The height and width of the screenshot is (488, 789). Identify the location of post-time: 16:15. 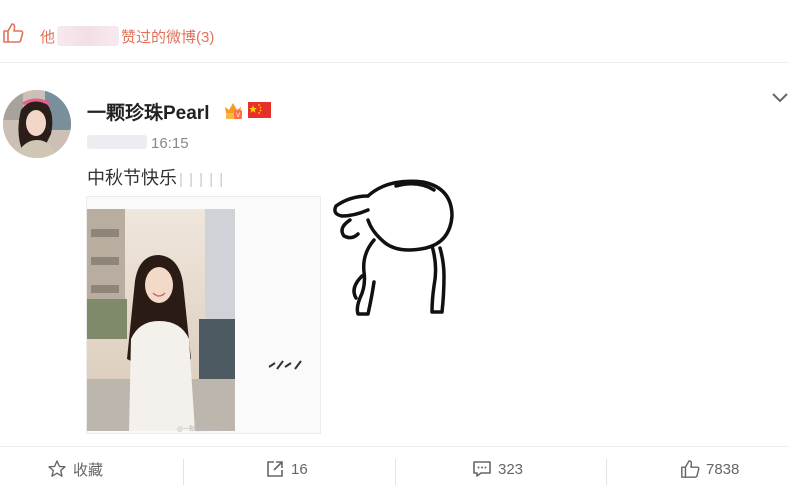
(170, 143).